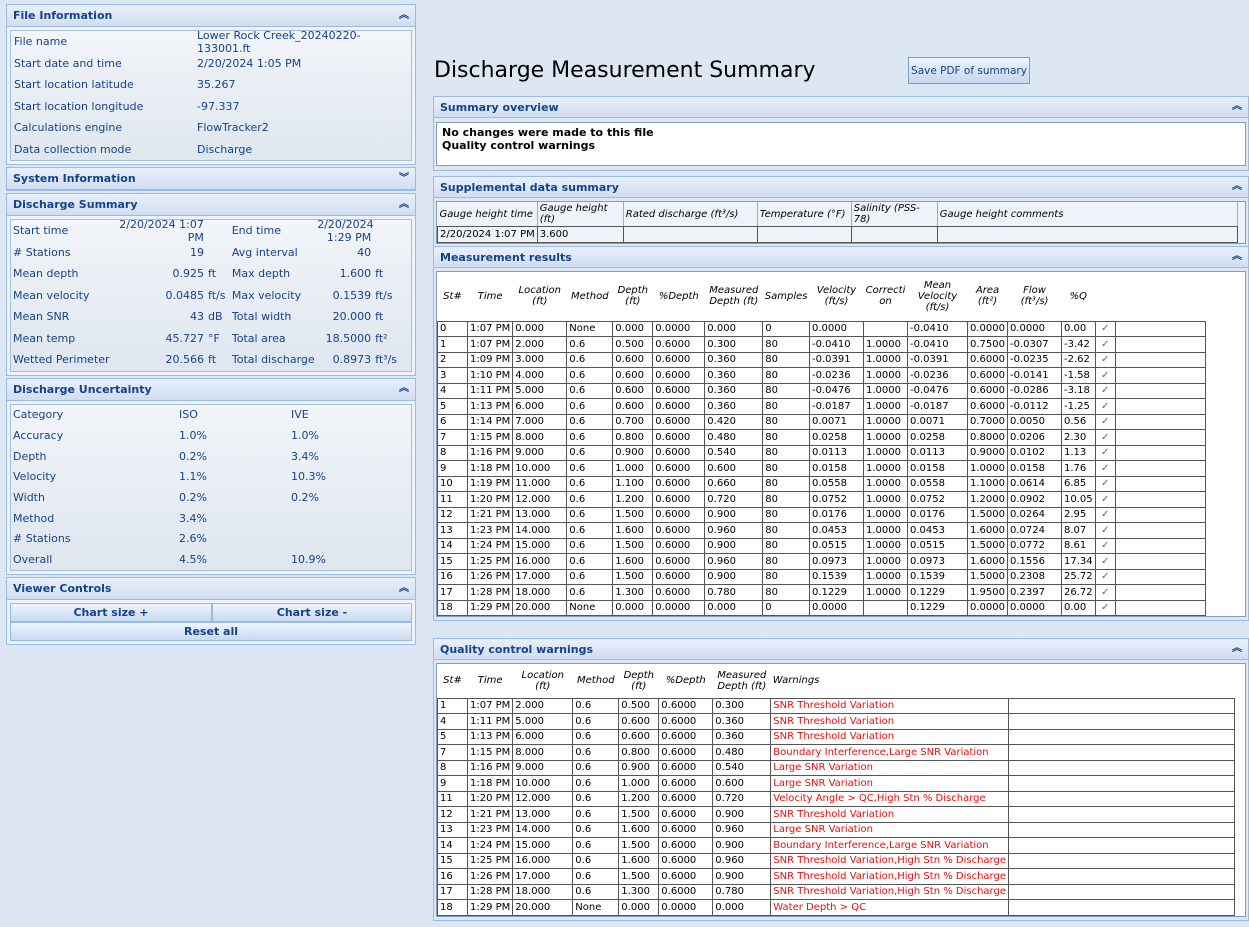 The image size is (1249, 927). What do you see at coordinates (886, 421) in the screenshot?
I see `table-cell: 1.0000` at bounding box center [886, 421].